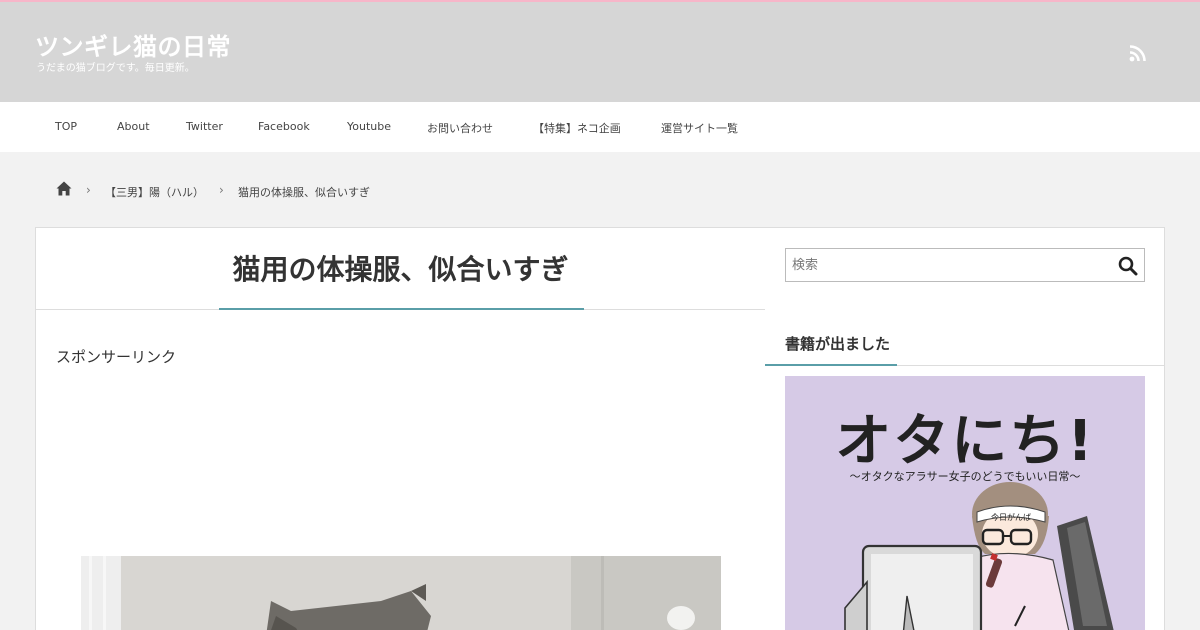 The width and height of the screenshot is (1200, 630). I want to click on nav-item-contact: お問い合わせ, so click(460, 128).